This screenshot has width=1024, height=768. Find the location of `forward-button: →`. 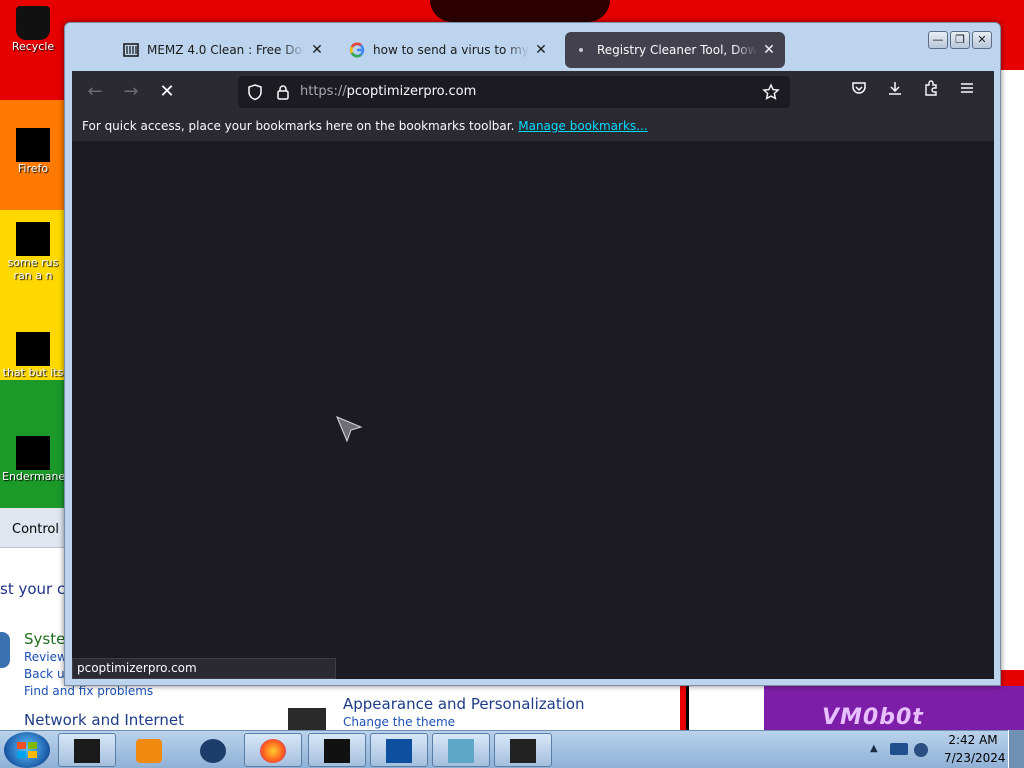

forward-button: → is located at coordinates (131, 92).